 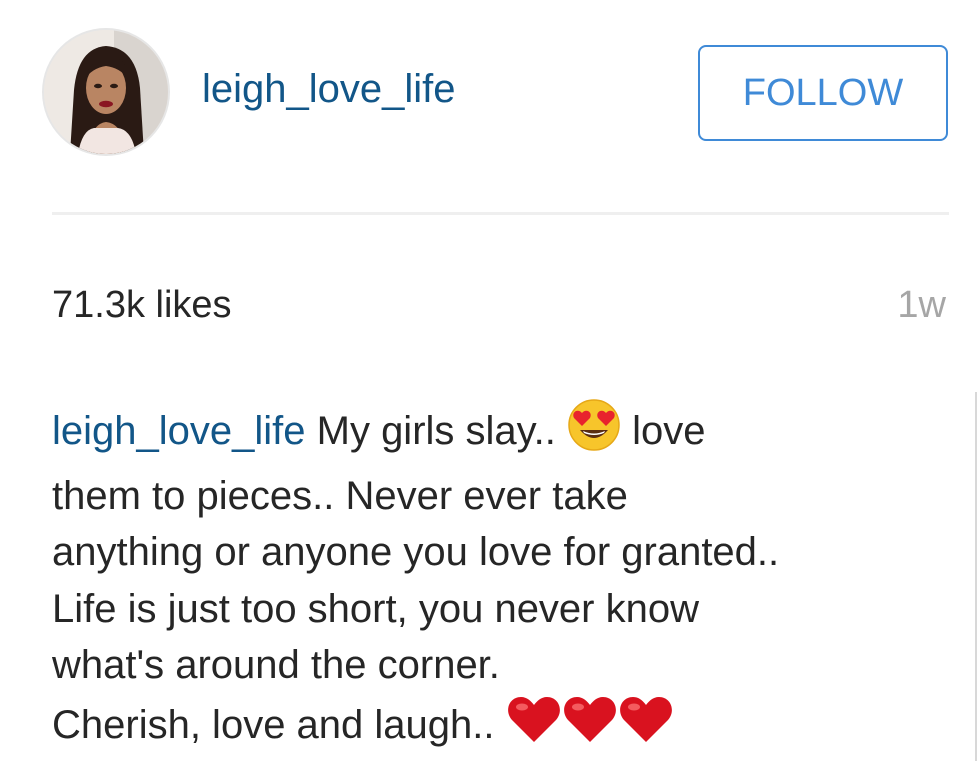 What do you see at coordinates (500, 213) in the screenshot?
I see `divider` at bounding box center [500, 213].